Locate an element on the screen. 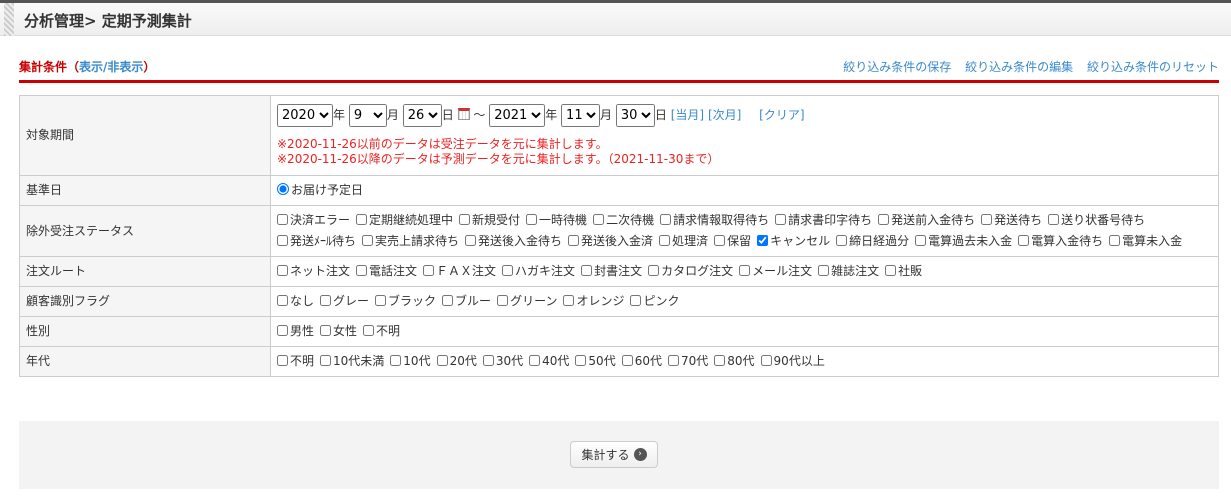 Image resolution: width=1231 pixels, height=504 pixels. filter-checkbox: 封書注文 is located at coordinates (611, 271).